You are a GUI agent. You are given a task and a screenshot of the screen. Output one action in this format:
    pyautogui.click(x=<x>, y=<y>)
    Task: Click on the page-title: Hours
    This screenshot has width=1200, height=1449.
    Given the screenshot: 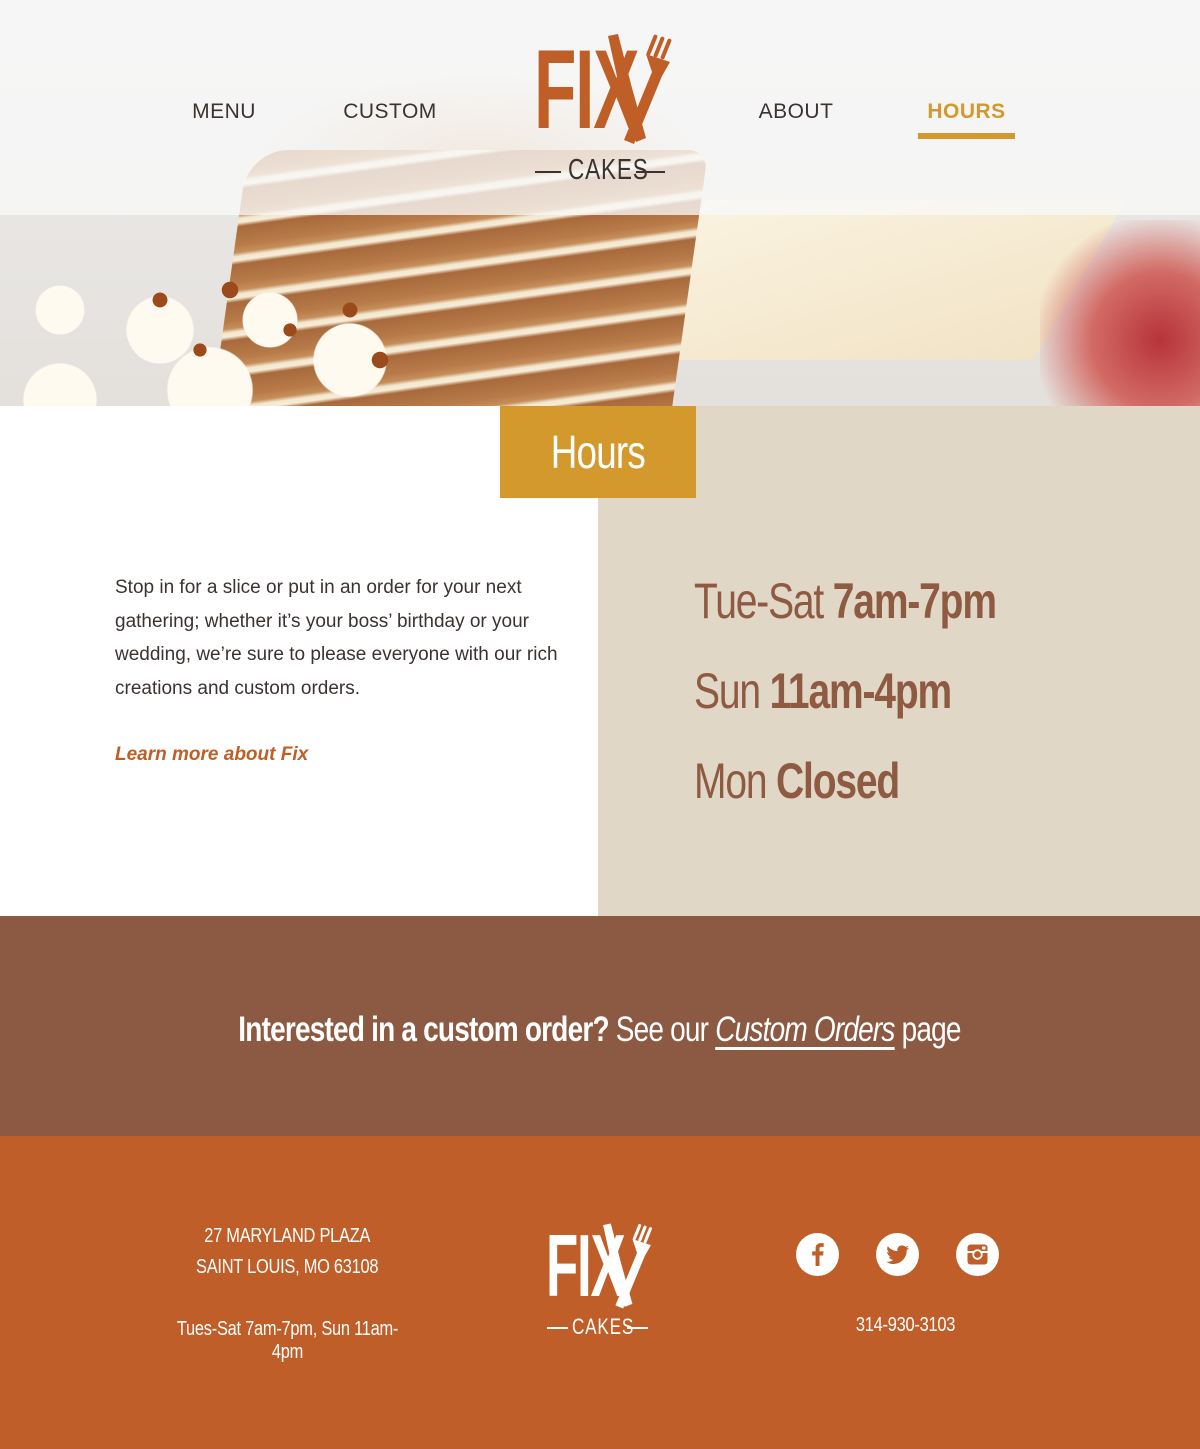 What is the action you would take?
    pyautogui.click(x=598, y=452)
    